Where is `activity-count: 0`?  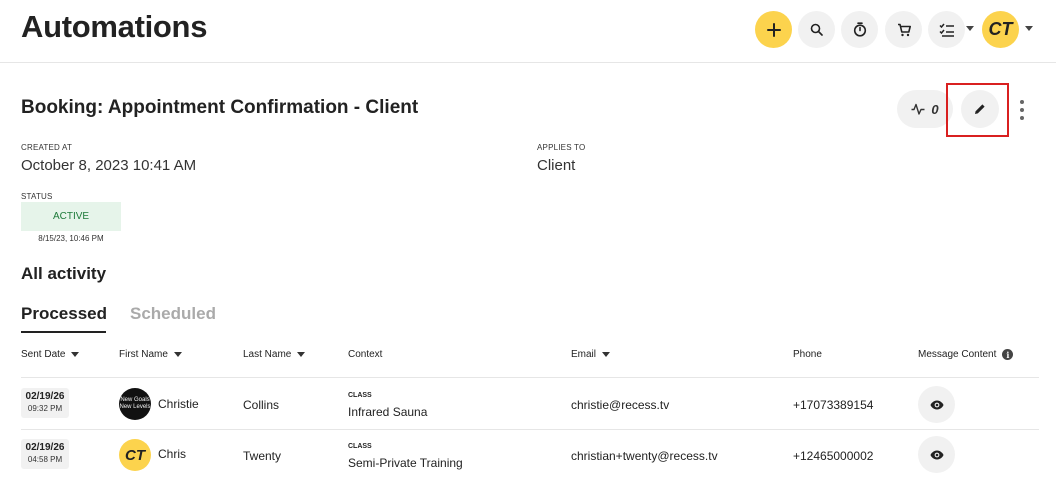 activity-count: 0 is located at coordinates (935, 109).